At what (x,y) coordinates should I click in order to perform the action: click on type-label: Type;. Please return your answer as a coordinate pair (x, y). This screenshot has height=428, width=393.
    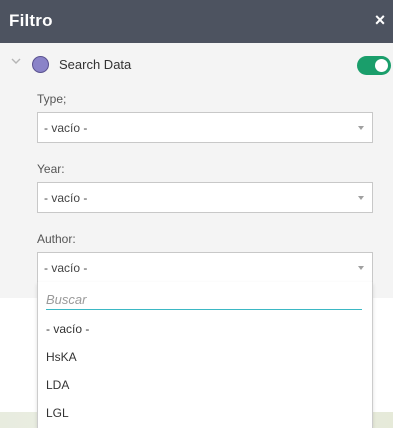
    Looking at the image, I should click on (52, 99).